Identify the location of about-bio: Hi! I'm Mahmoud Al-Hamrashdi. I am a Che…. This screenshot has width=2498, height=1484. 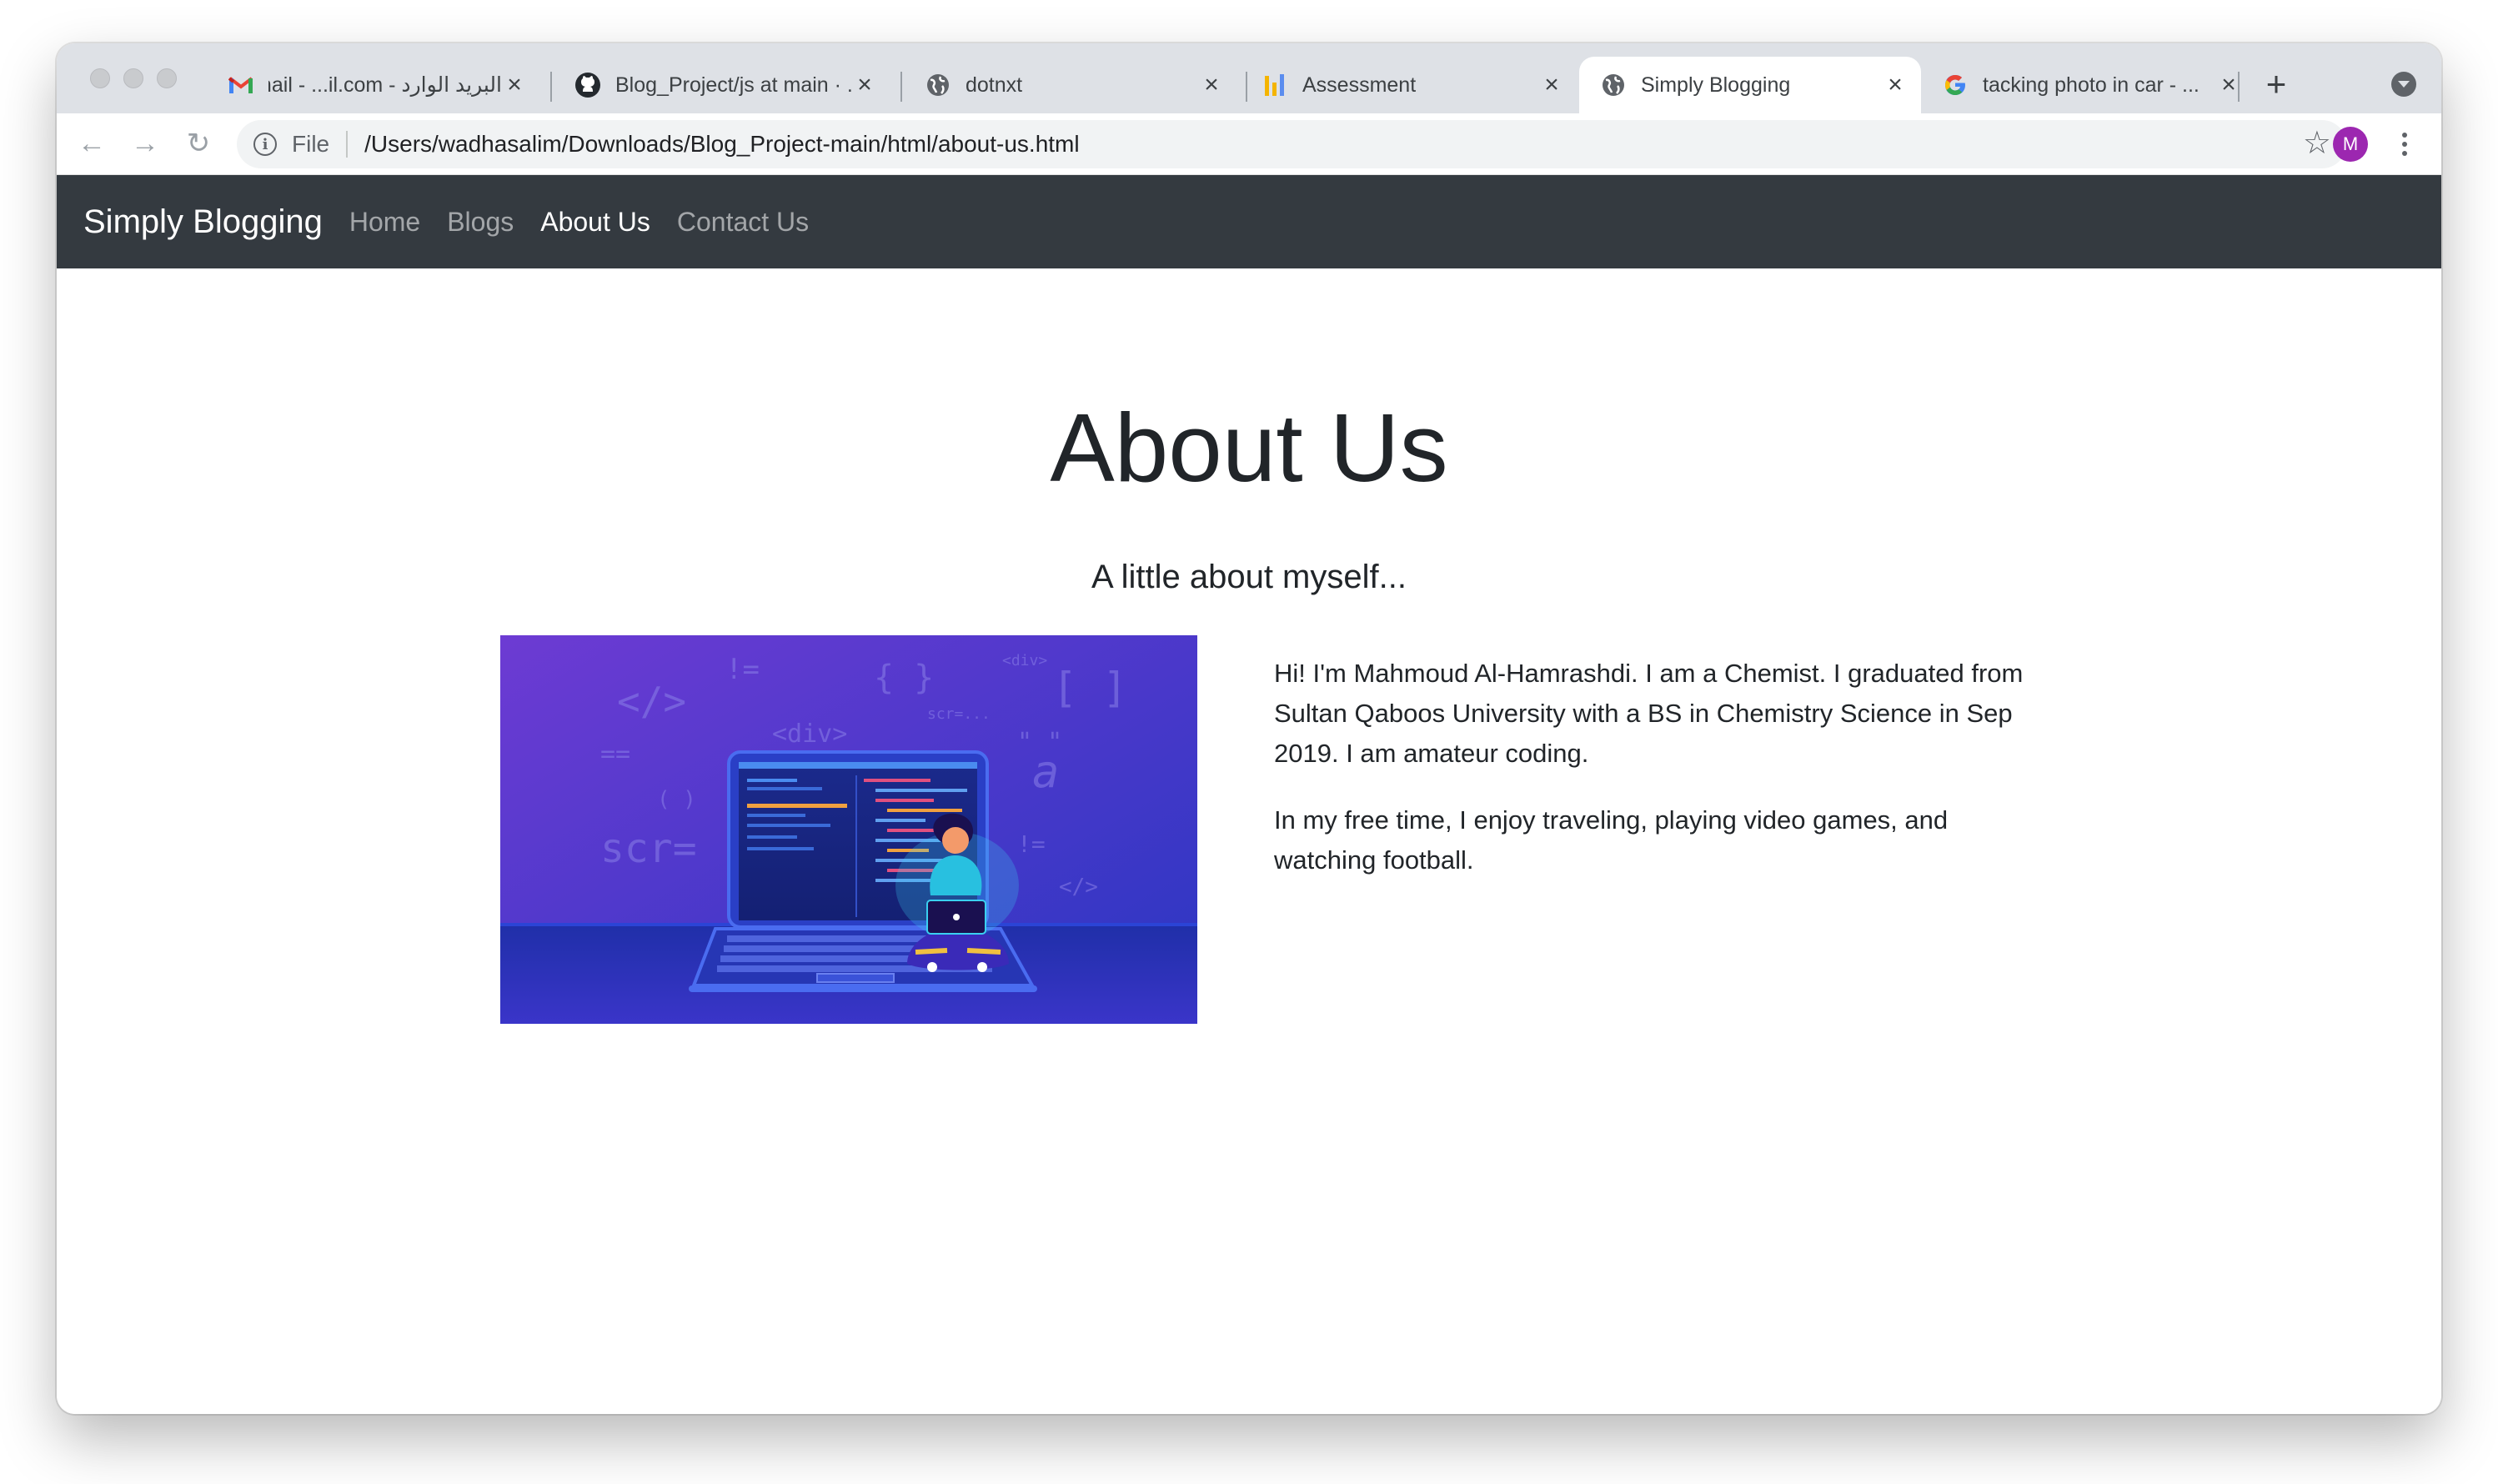
(1657, 780).